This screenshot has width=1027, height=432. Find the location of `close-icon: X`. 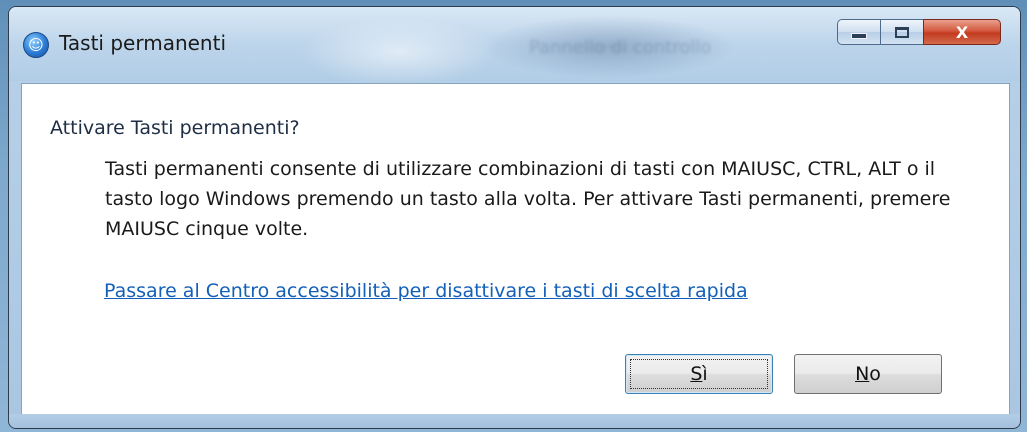

close-icon: X is located at coordinates (962, 32).